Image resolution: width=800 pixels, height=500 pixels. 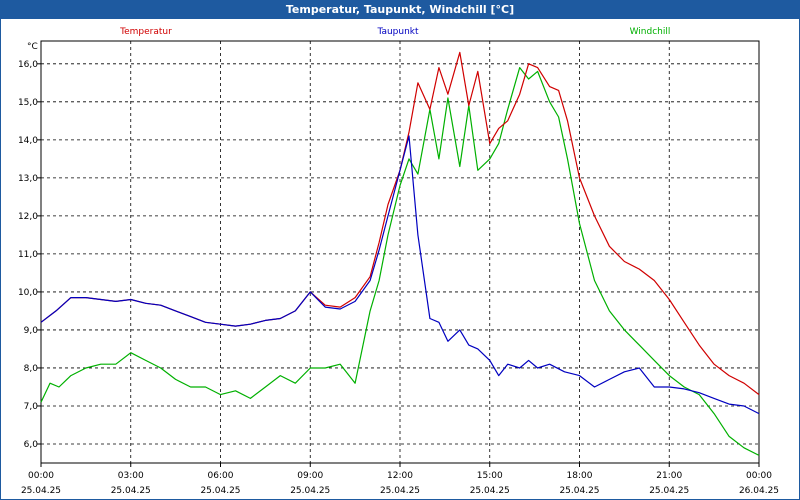 What do you see at coordinates (28, 65) in the screenshot?
I see `y-tick-label: 16,0` at bounding box center [28, 65].